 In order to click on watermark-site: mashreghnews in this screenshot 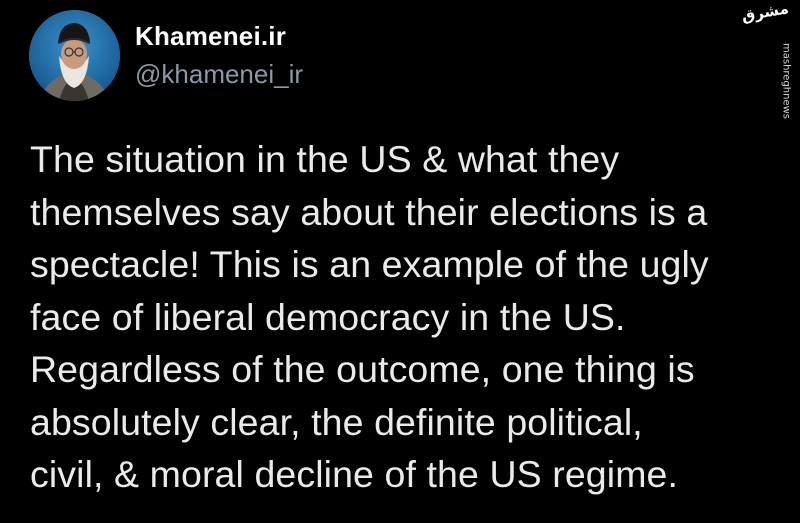, I will do `click(786, 81)`.